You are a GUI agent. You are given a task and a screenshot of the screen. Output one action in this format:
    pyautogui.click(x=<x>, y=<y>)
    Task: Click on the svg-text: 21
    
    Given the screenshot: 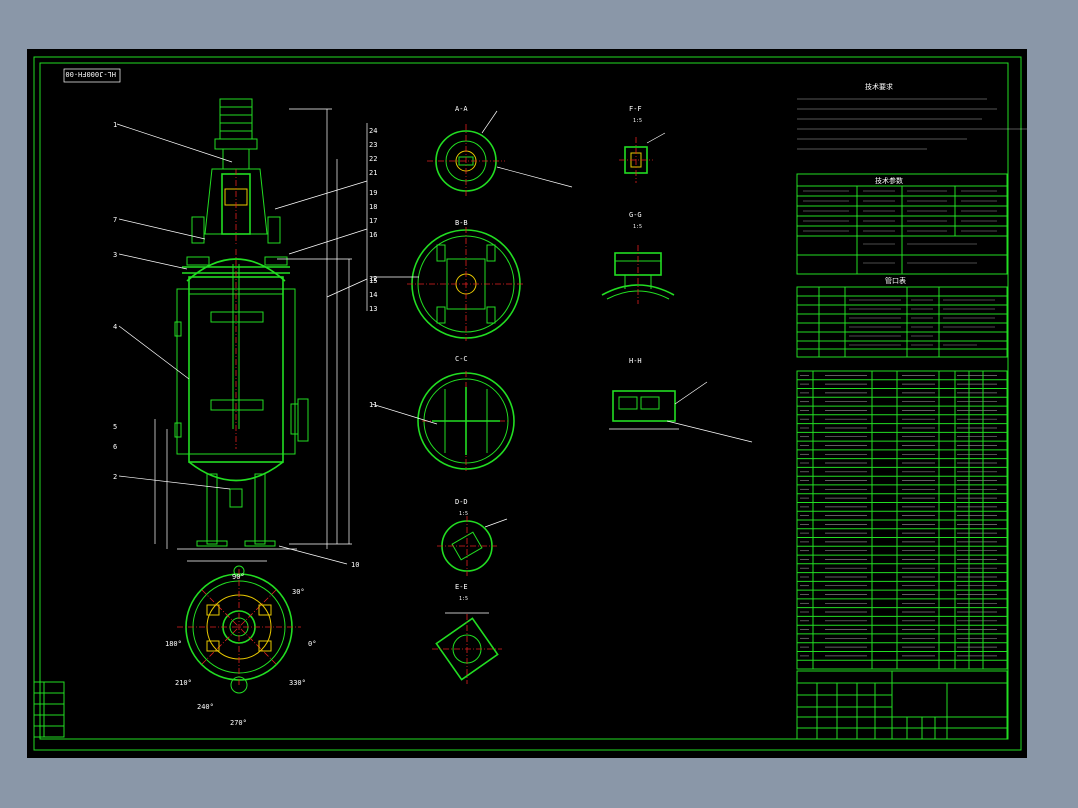 What is the action you would take?
    pyautogui.click(x=373, y=173)
    